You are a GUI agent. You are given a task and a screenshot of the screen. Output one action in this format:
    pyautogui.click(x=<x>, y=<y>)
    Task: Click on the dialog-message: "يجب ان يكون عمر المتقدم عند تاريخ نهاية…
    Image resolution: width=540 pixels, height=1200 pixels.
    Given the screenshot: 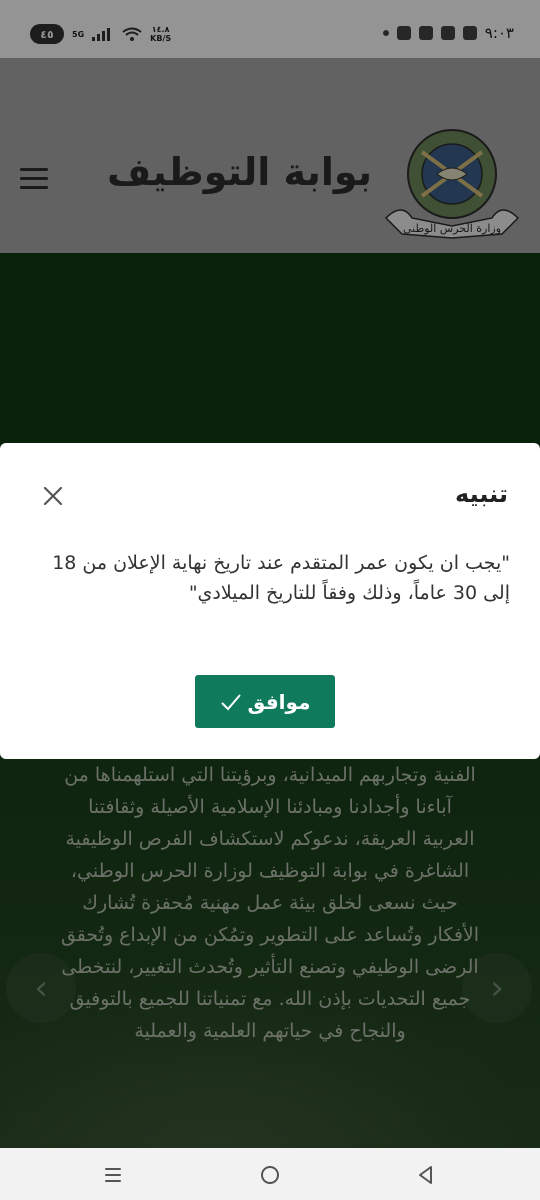 What is the action you would take?
    pyautogui.click(x=281, y=578)
    